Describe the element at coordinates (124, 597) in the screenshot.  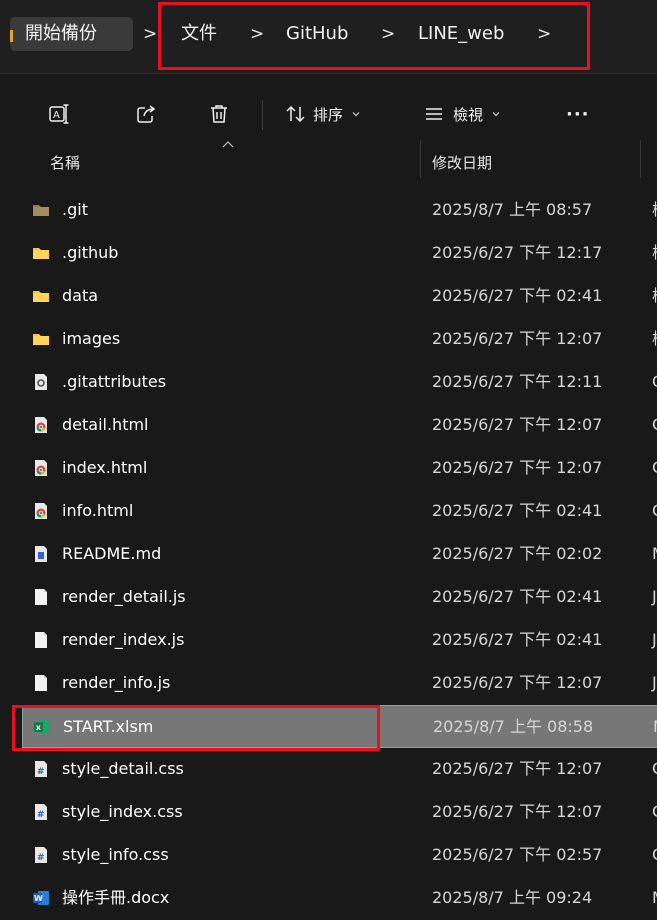
I see `file-name: render_detail.js` at that location.